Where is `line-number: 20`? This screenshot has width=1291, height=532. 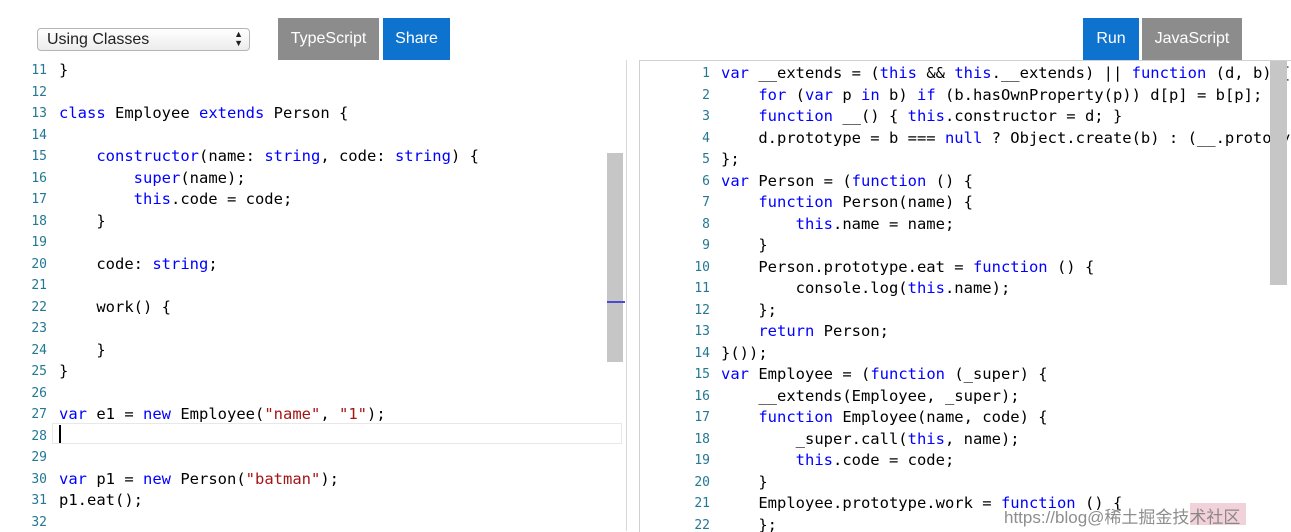
line-number: 20 is located at coordinates (23, 264).